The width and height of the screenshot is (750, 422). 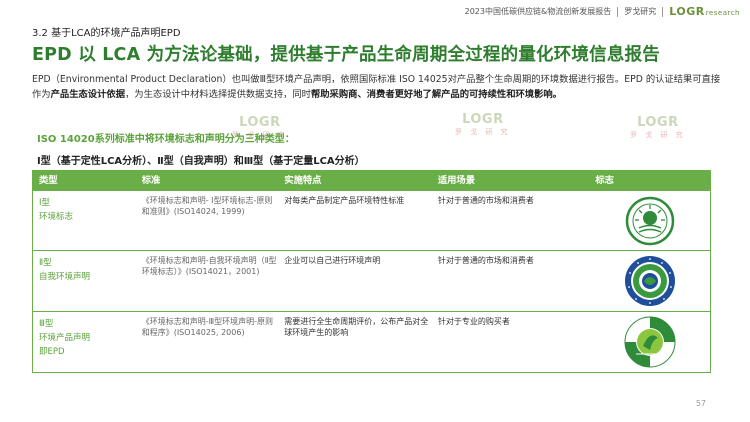 I want to click on standard-cell: 《环境标志和声明- Ⅰ型环境标志-原则和准则》(ISO14024, 1999), so click(x=207, y=206).